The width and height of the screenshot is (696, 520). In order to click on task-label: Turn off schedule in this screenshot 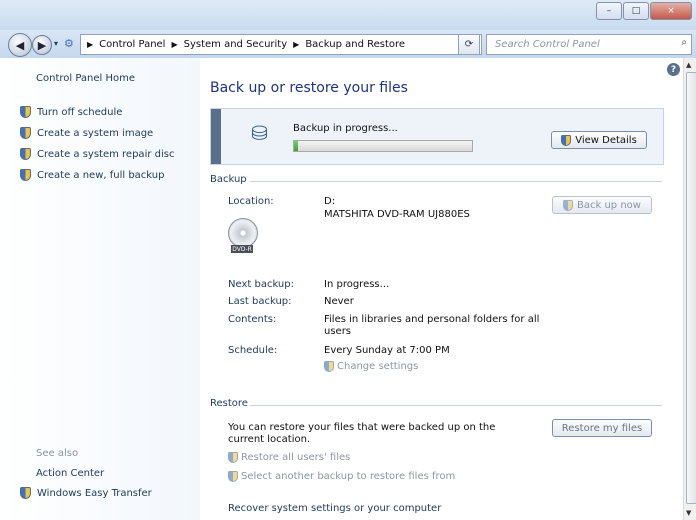, I will do `click(80, 112)`.